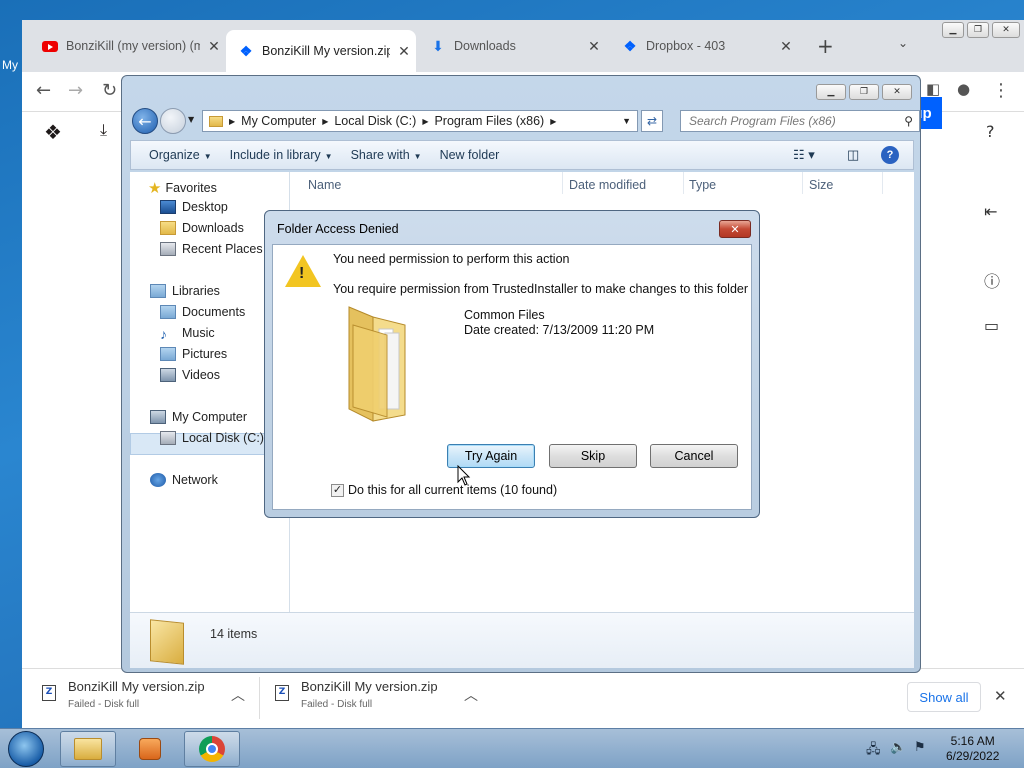 The image size is (1024, 768). I want to click on taskbar-media-player, so click(150, 749).